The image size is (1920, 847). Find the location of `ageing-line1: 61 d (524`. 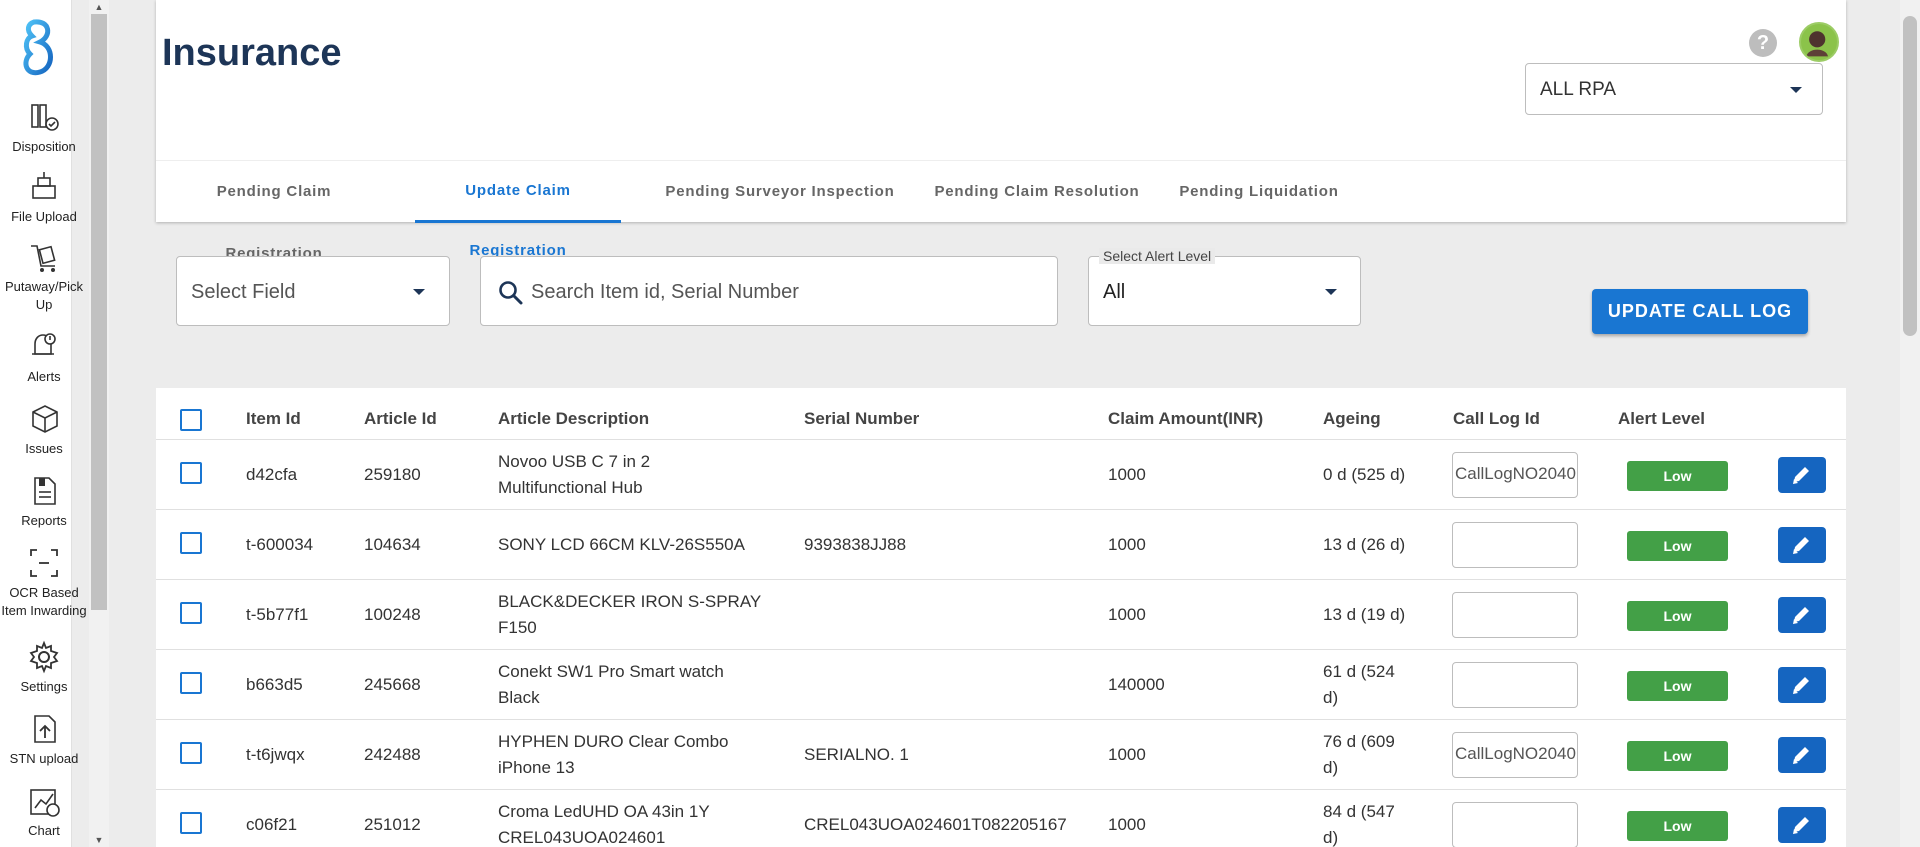

ageing-line1: 61 d (524 is located at coordinates (1359, 671).